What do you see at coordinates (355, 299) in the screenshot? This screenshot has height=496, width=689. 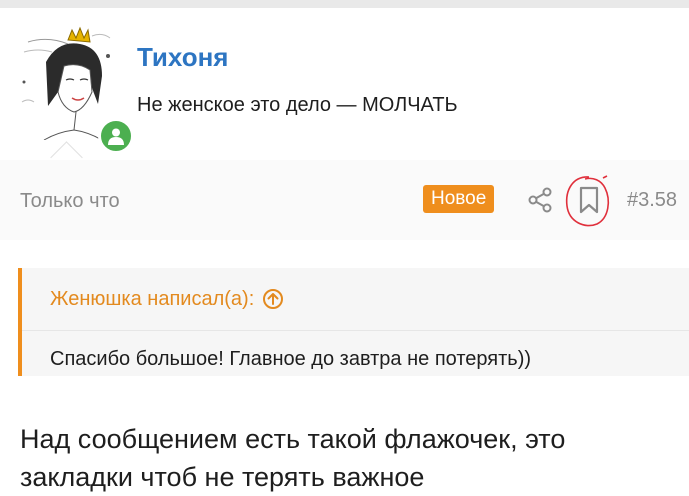 I see `quote-header: Женюшка написал(а):` at bounding box center [355, 299].